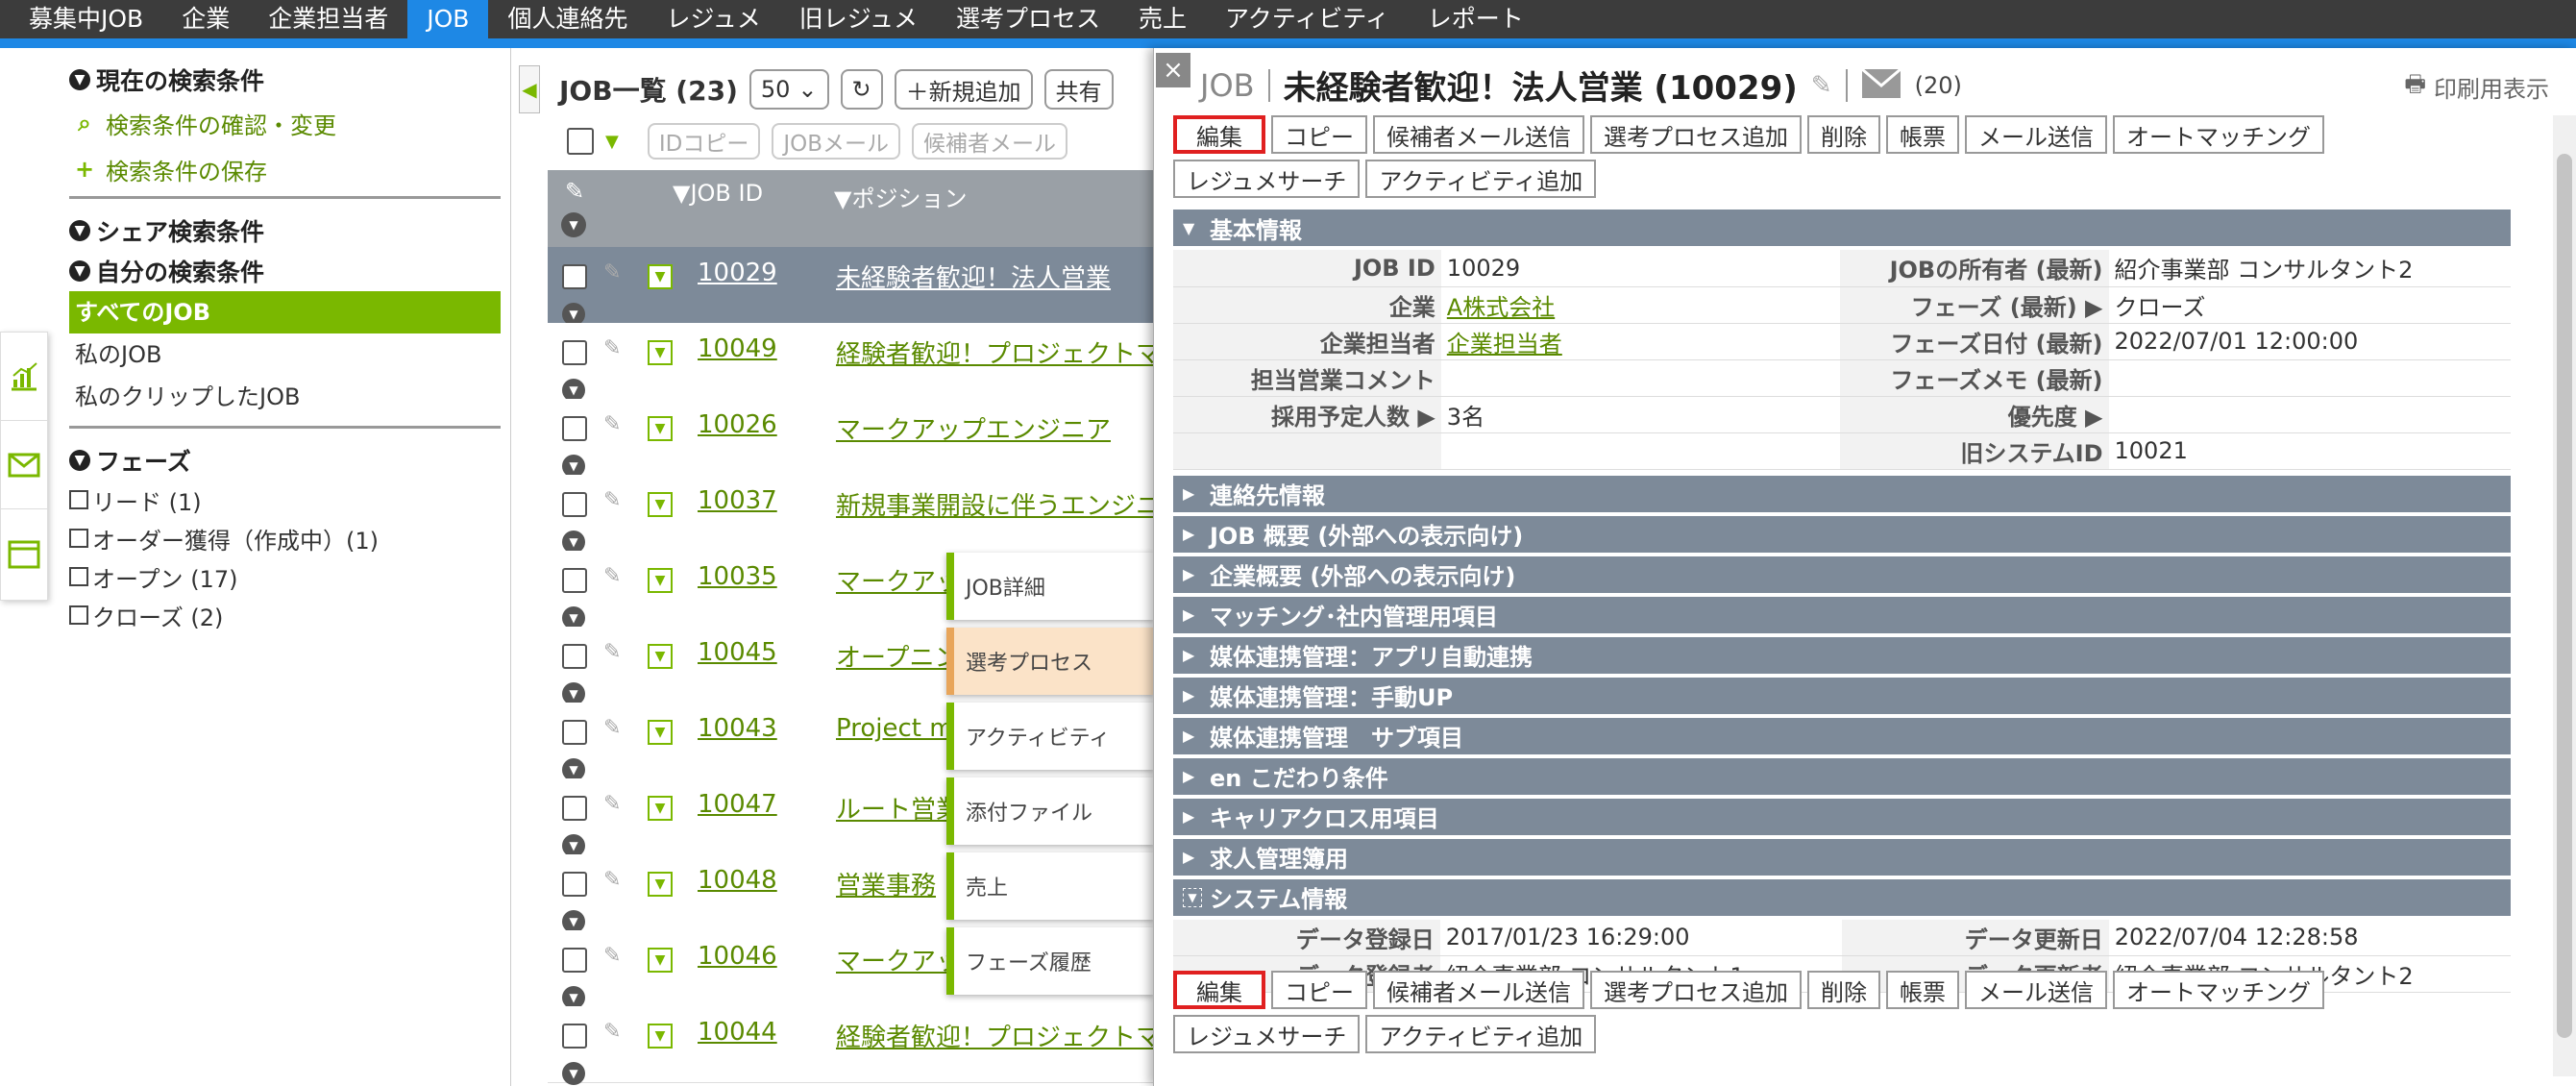 The image size is (2576, 1086). What do you see at coordinates (285, 397) in the screenshot?
I see `sidebar-item-clipped-jobs: 私のクリップしたJOB` at bounding box center [285, 397].